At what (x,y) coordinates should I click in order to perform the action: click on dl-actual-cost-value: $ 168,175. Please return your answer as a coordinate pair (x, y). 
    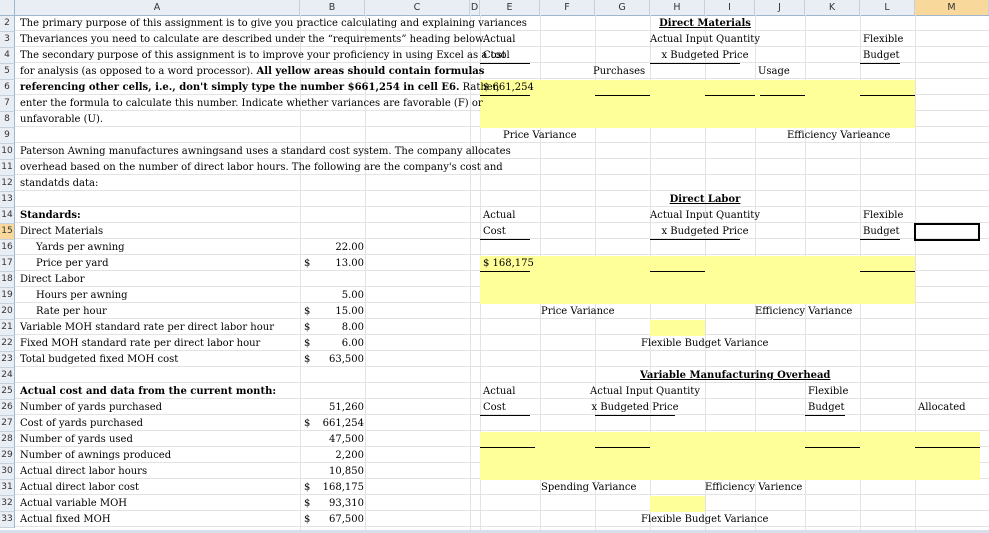
    Looking at the image, I should click on (508, 264).